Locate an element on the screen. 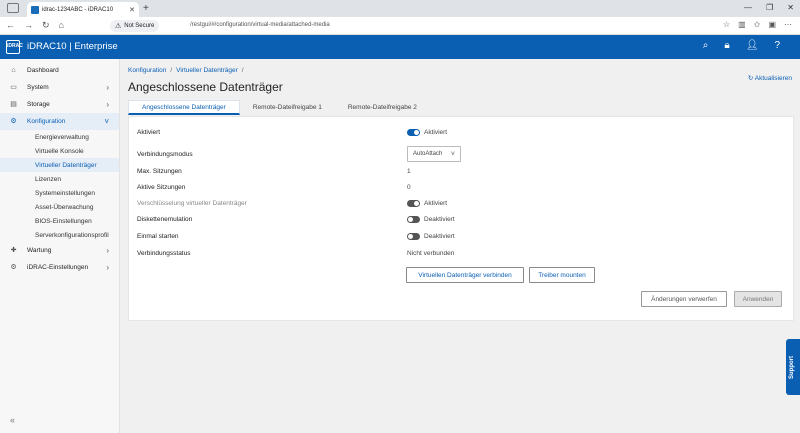  tab-angeschlossene-datentraeger: Angeschlossene Datenträger is located at coordinates (184, 107).